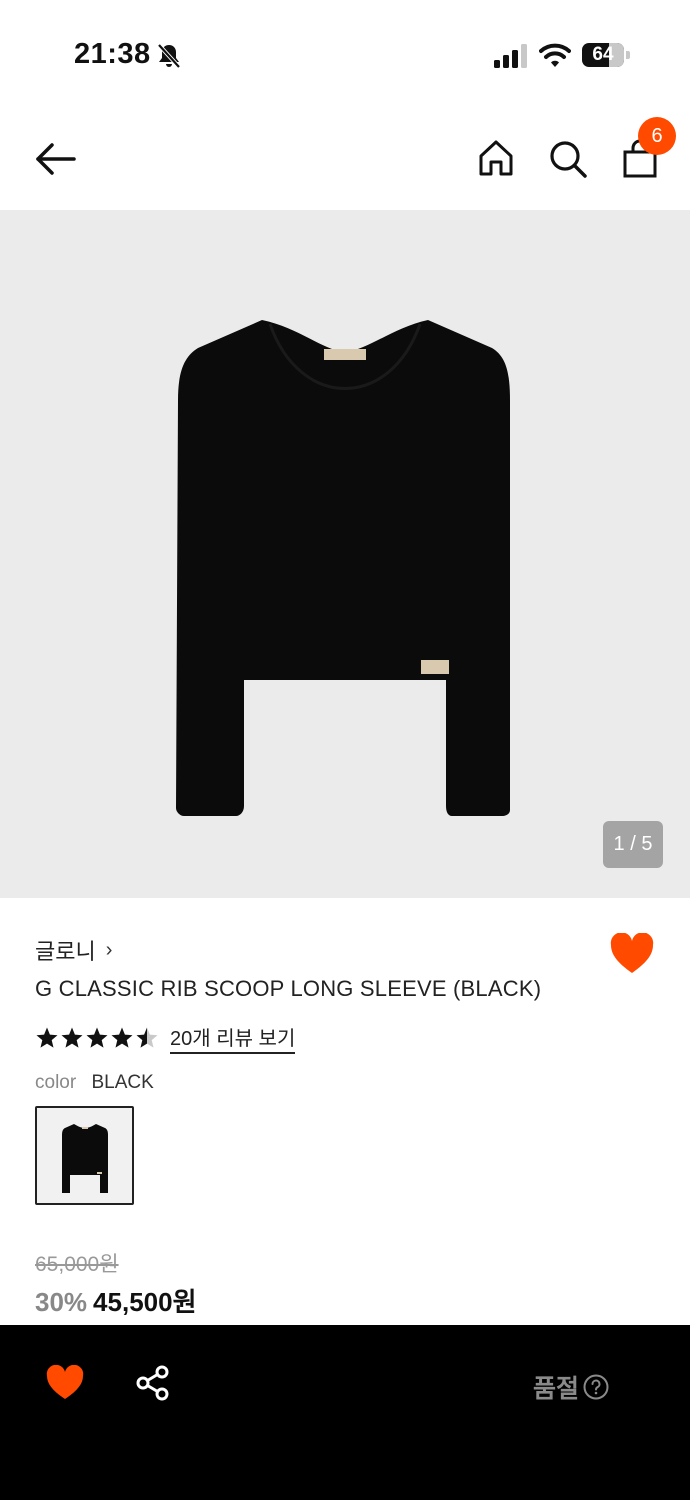 The width and height of the screenshot is (690, 1500). Describe the element at coordinates (153, 1383) in the screenshot. I see `share-icon` at that location.